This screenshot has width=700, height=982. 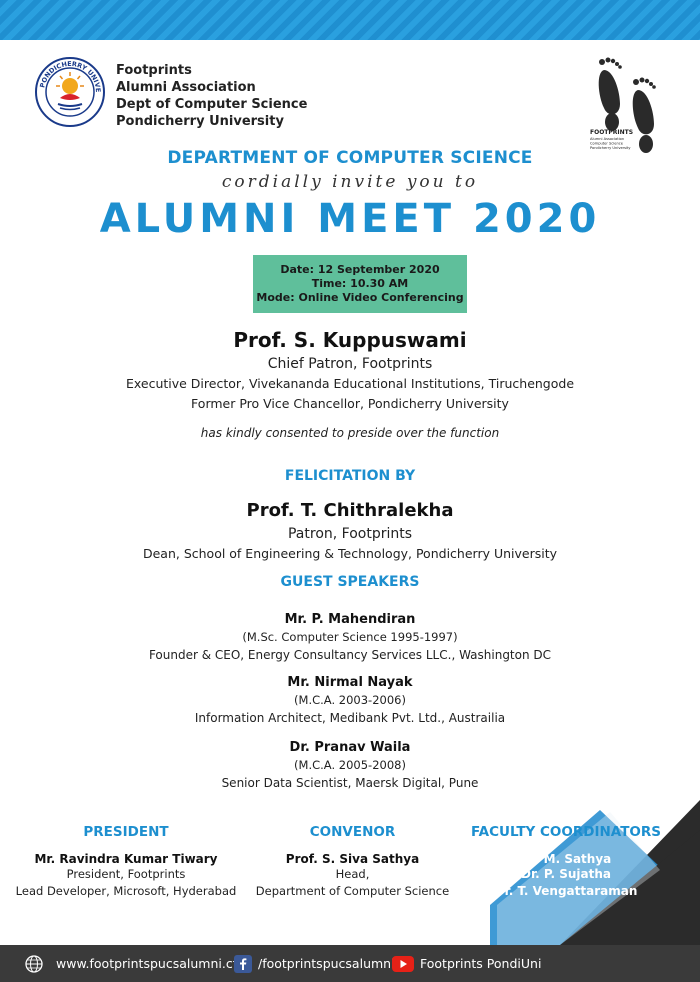 I want to click on president-name: Mr. Ravindra Kumar Tiwary, so click(x=126, y=859).